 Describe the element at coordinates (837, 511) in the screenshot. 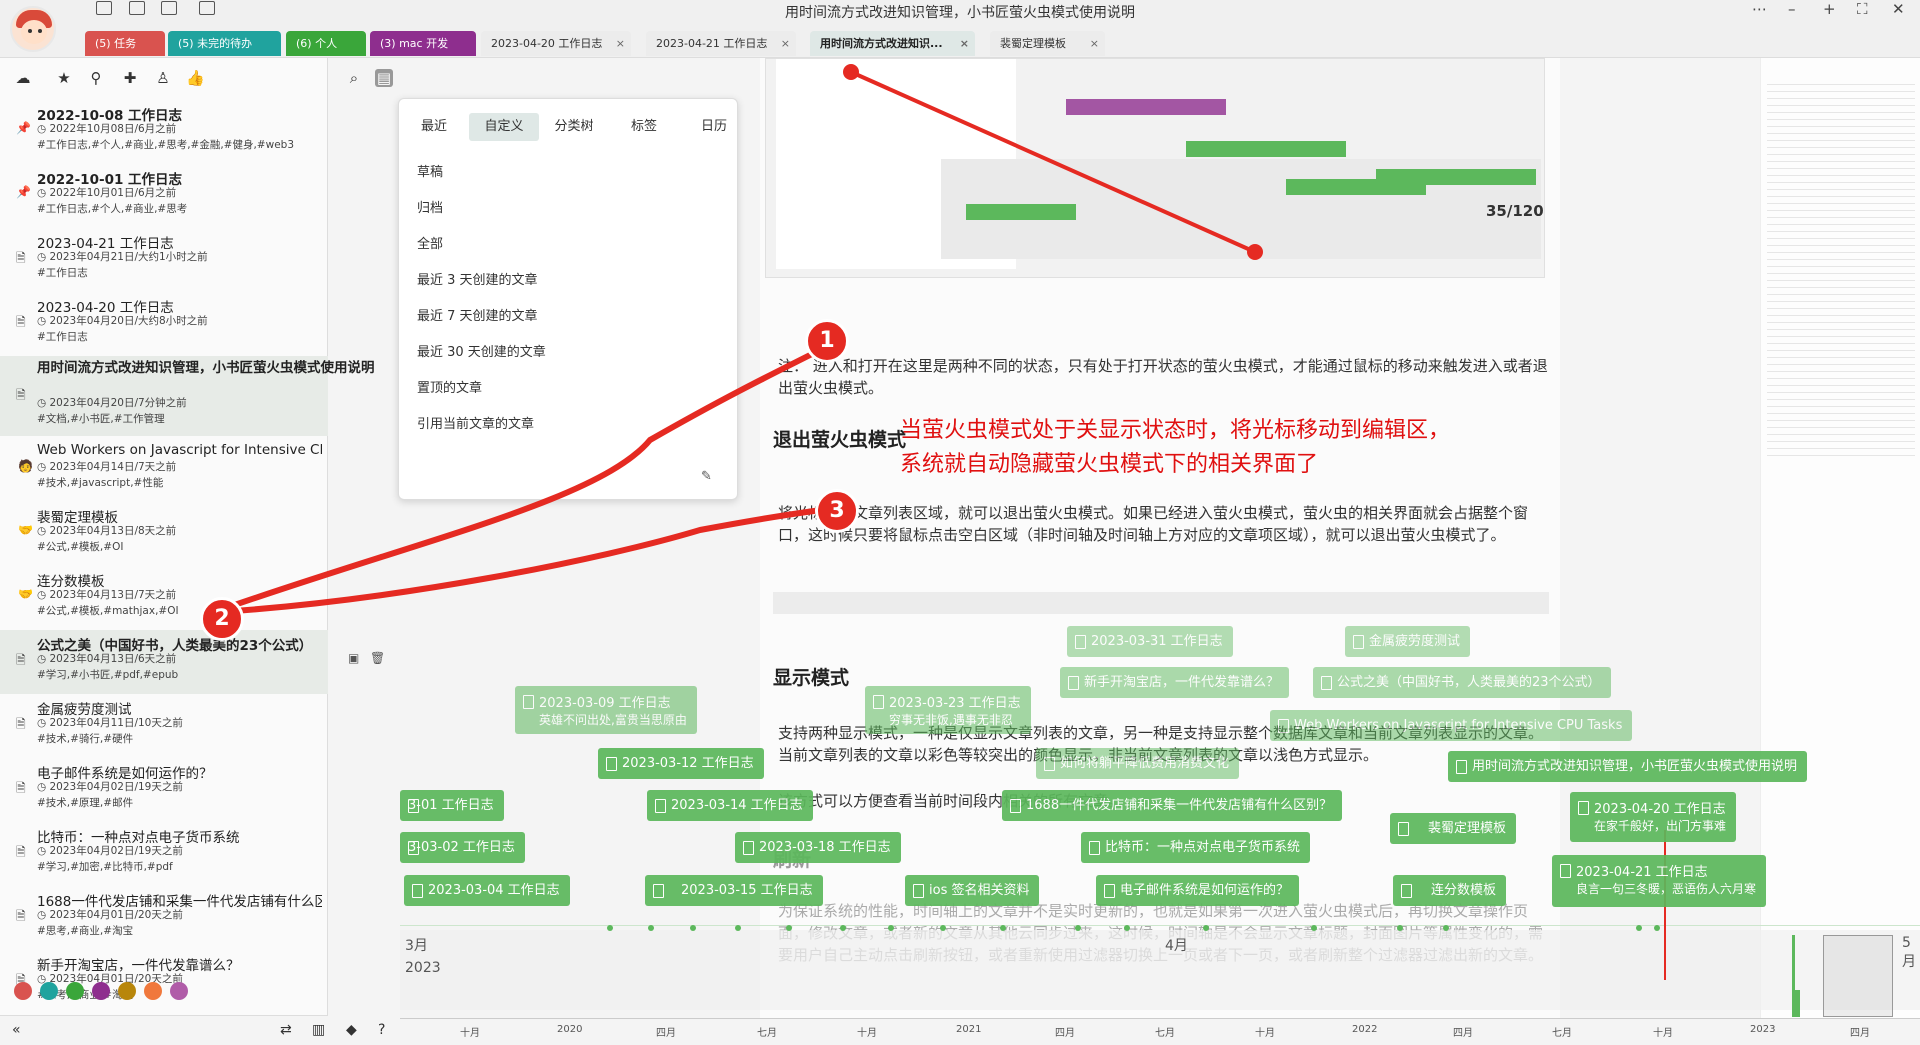

I see `annotation-marker-3: 3` at that location.